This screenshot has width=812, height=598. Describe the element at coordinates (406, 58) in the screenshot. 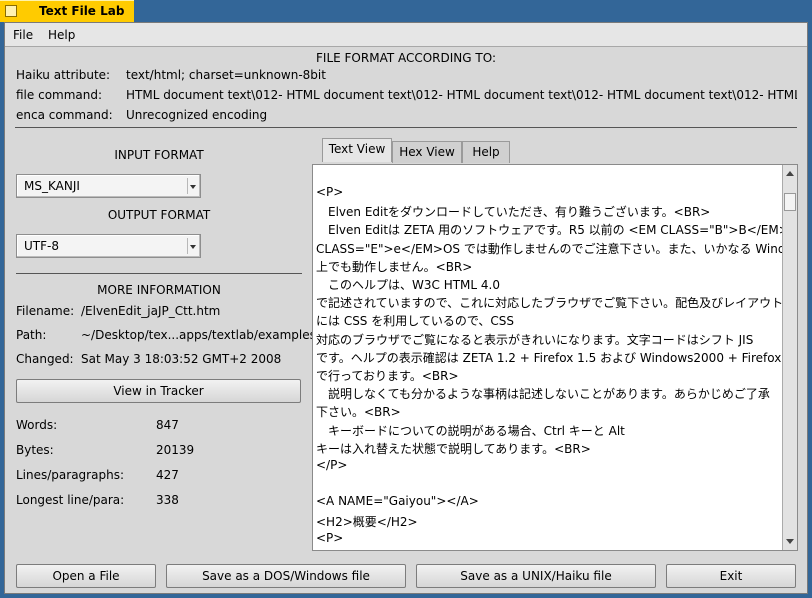

I see `format-header: FILE FORMAT ACCORDING TO:` at that location.